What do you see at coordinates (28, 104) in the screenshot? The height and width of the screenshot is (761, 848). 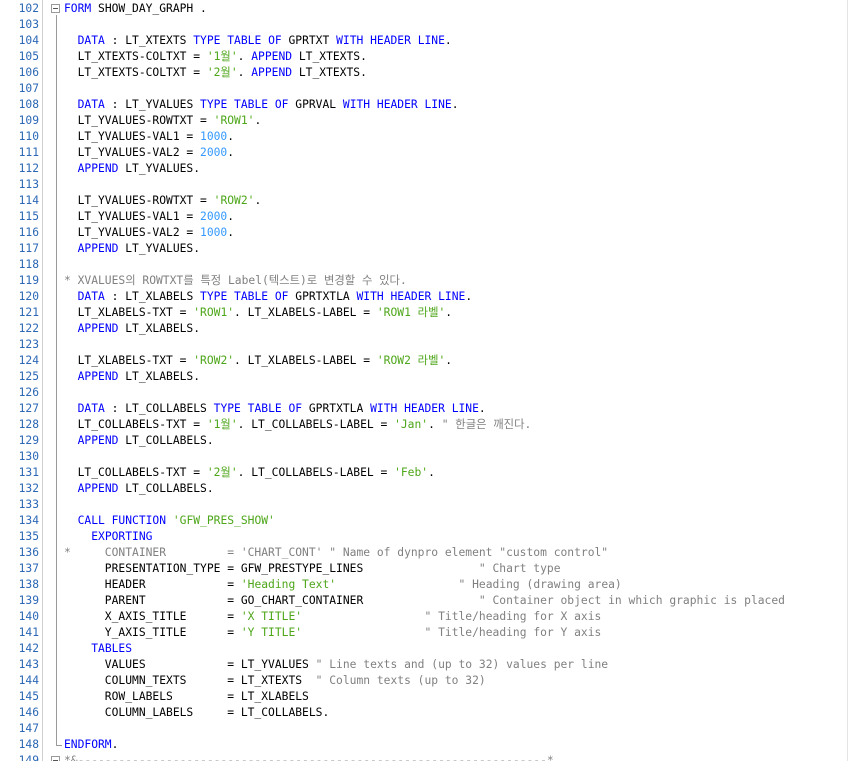 I see `line-number: 108` at bounding box center [28, 104].